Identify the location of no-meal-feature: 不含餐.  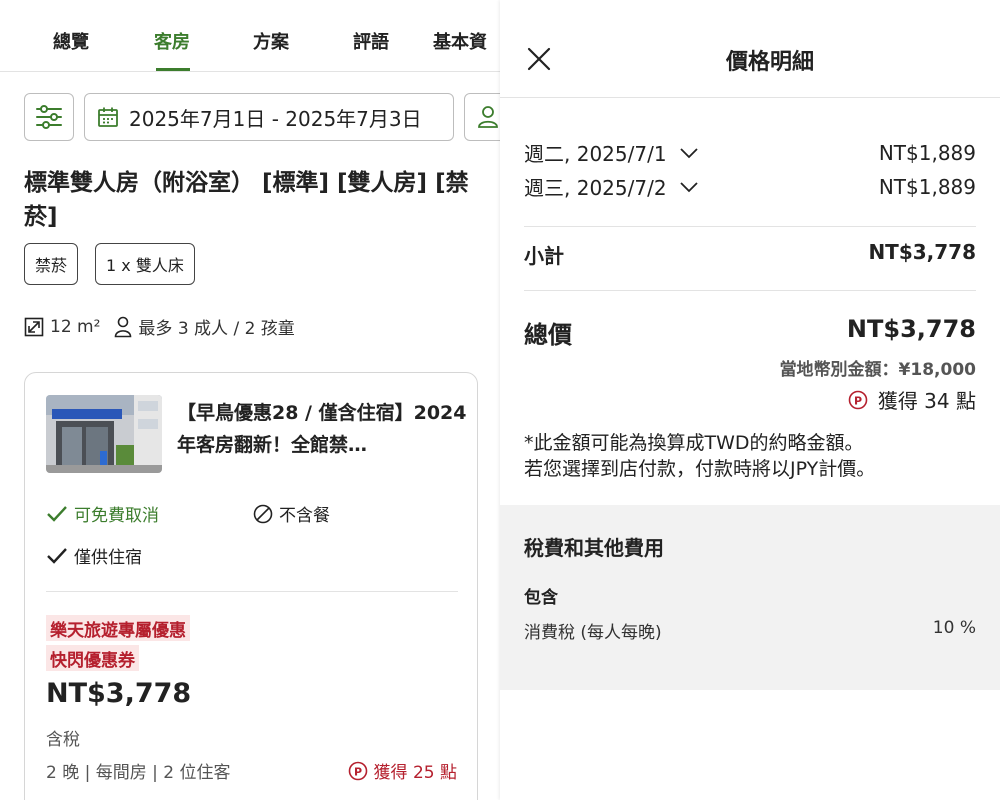
(291, 513).